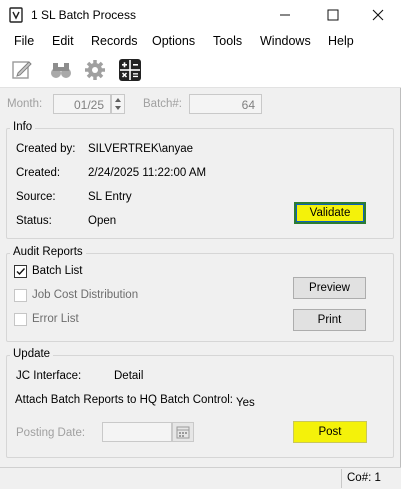  I want to click on minimize-button, so click(285, 15).